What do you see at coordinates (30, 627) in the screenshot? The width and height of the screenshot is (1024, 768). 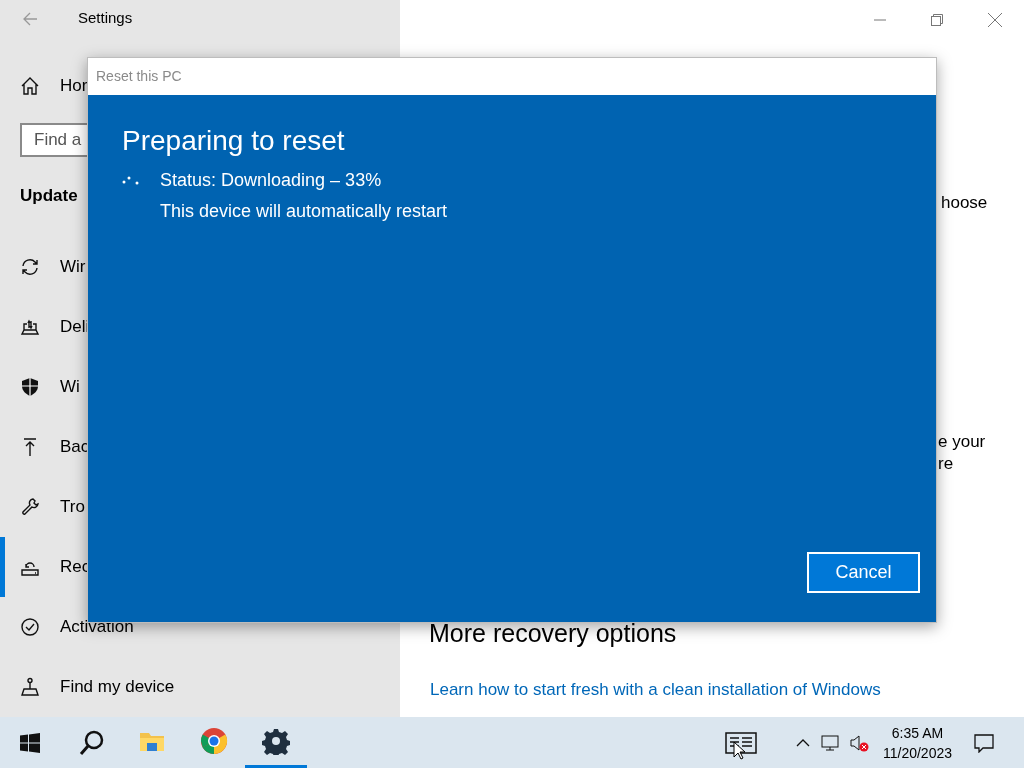 I see `check-circle-icon` at bounding box center [30, 627].